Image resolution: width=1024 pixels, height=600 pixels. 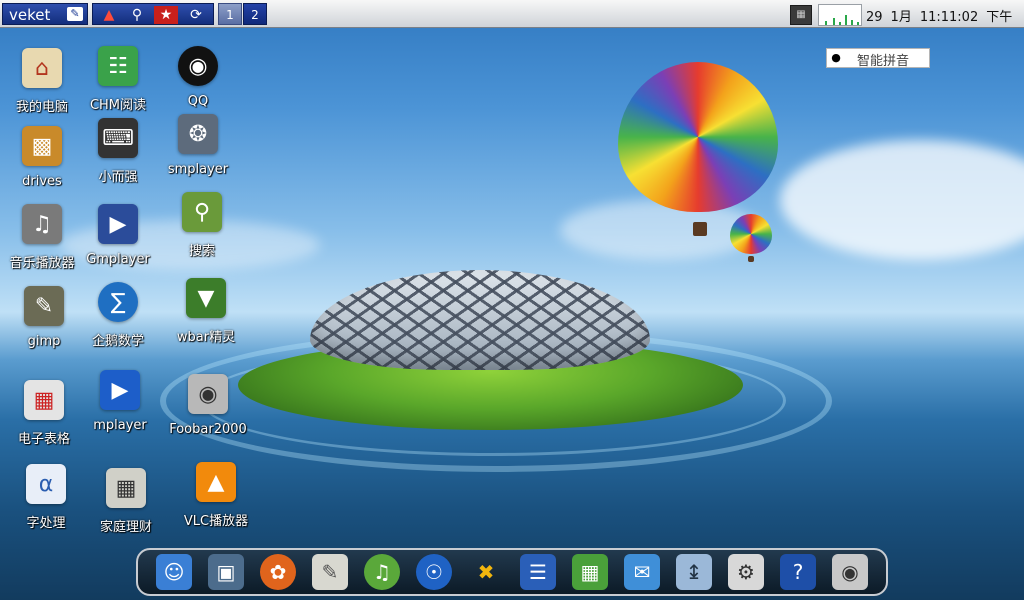 What do you see at coordinates (901, 17) in the screenshot?
I see `clock-month: 1月` at bounding box center [901, 17].